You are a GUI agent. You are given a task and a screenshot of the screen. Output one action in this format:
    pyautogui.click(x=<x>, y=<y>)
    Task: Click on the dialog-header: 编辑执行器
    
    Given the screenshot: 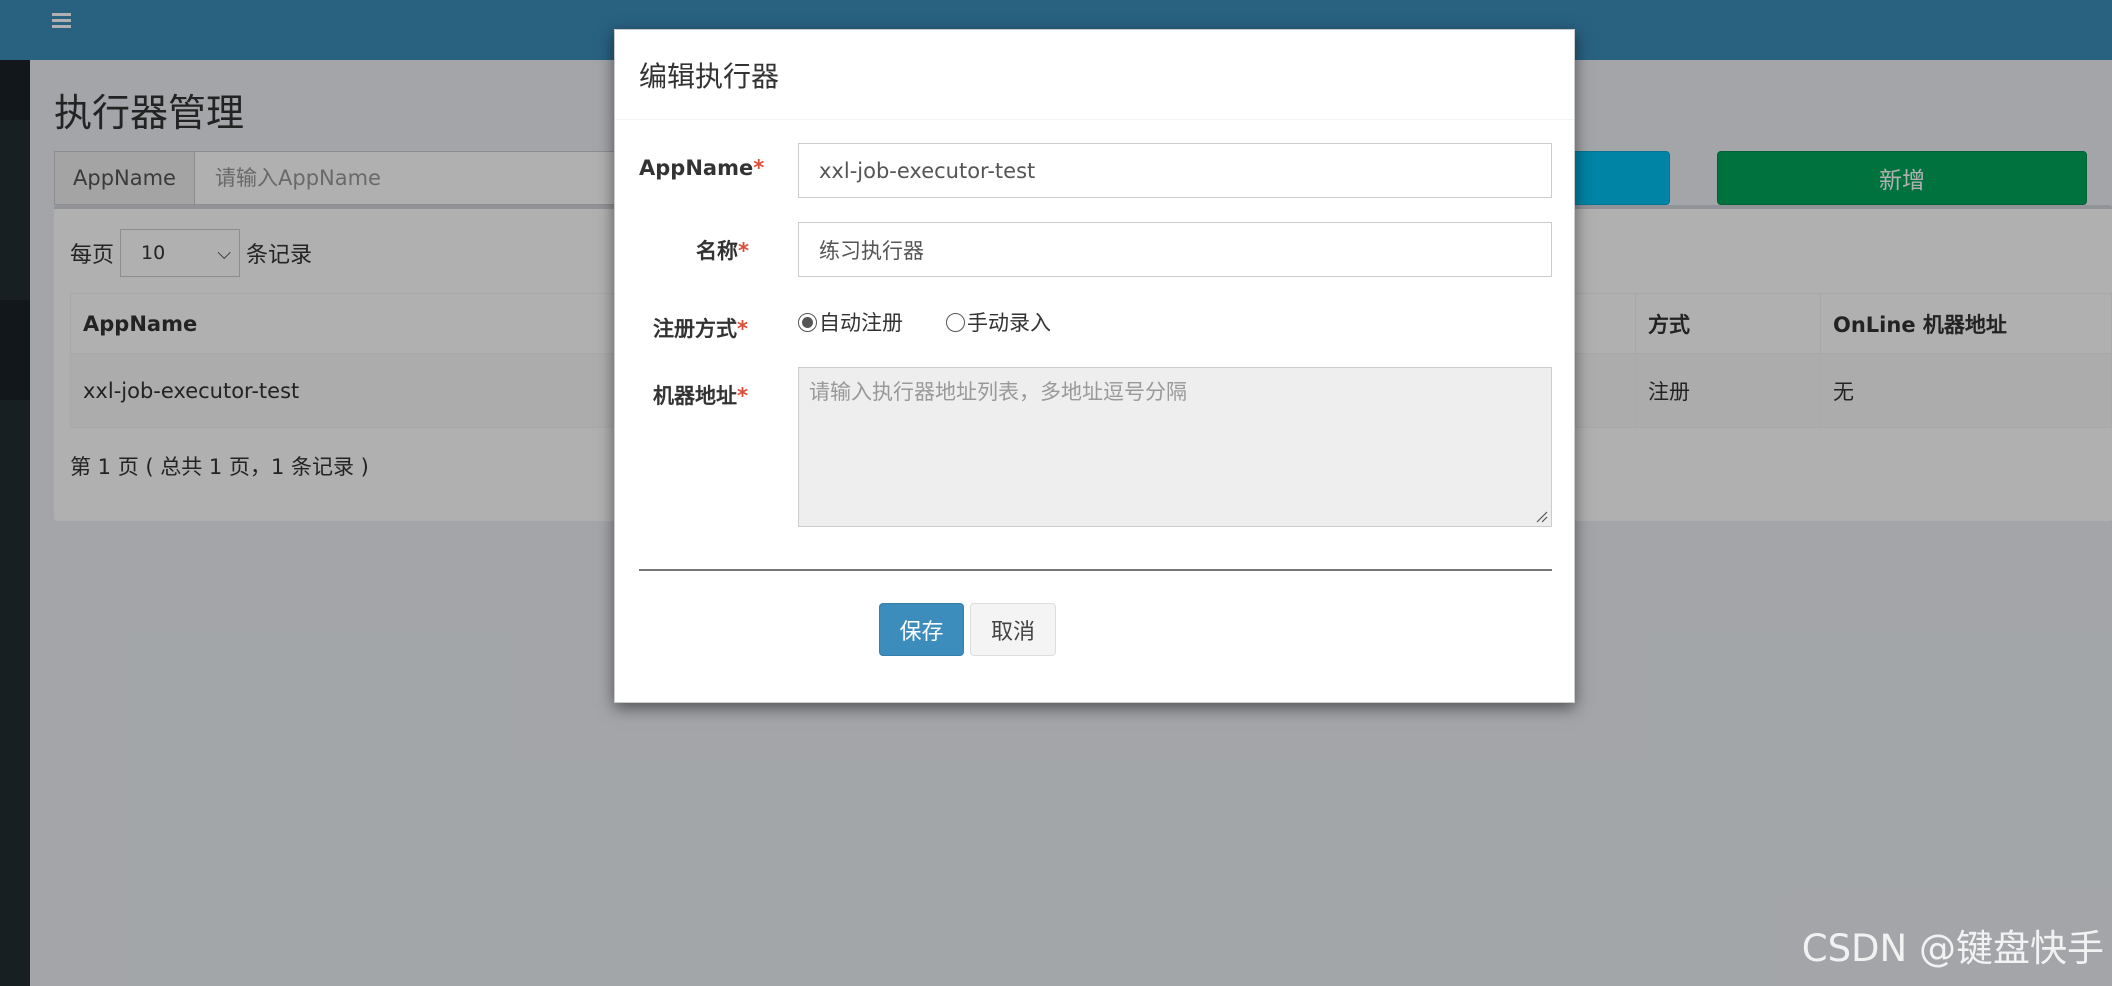 What is the action you would take?
    pyautogui.click(x=1094, y=75)
    